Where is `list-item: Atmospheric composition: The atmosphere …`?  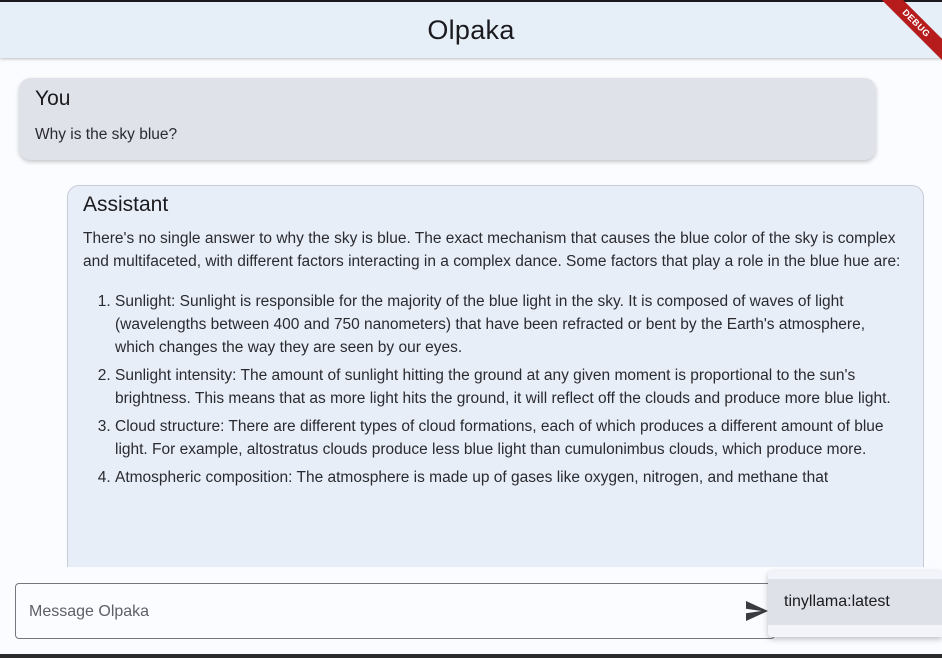
list-item: Atmospheric composition: The atmosphere … is located at coordinates (511, 477).